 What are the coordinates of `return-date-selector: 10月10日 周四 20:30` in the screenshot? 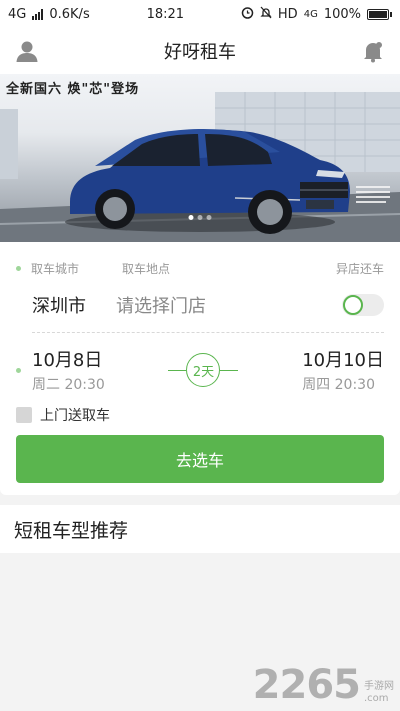 It's located at (343, 370).